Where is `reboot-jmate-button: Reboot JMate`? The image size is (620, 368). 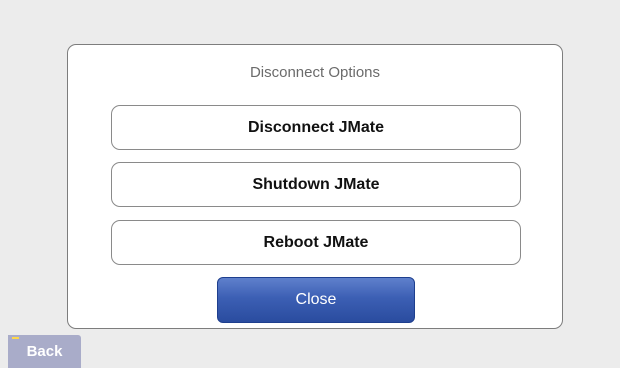 reboot-jmate-button: Reboot JMate is located at coordinates (316, 242).